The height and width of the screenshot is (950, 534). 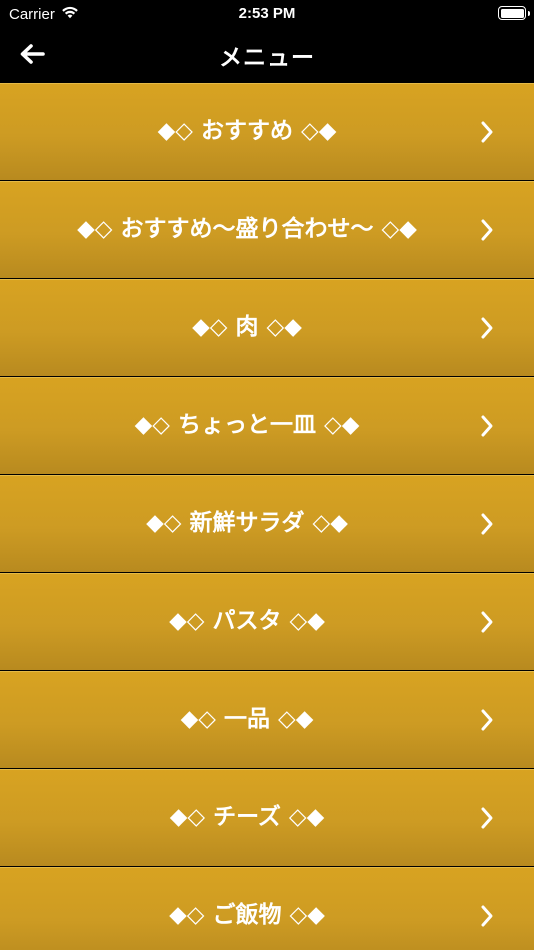 What do you see at coordinates (247, 719) in the screenshot?
I see `menu-item-label: ◆◇ 一品 ◇◆` at bounding box center [247, 719].